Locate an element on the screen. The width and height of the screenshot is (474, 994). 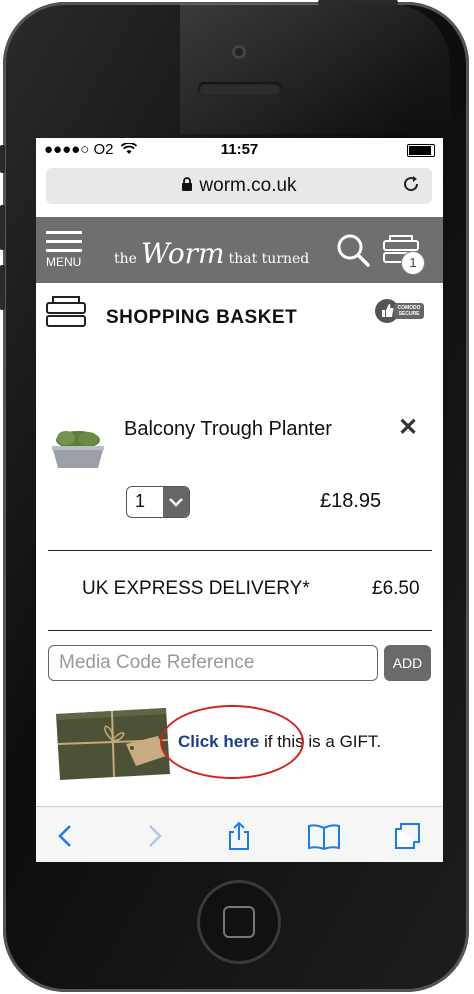
delivery-price: £6.50 is located at coordinates (396, 588).